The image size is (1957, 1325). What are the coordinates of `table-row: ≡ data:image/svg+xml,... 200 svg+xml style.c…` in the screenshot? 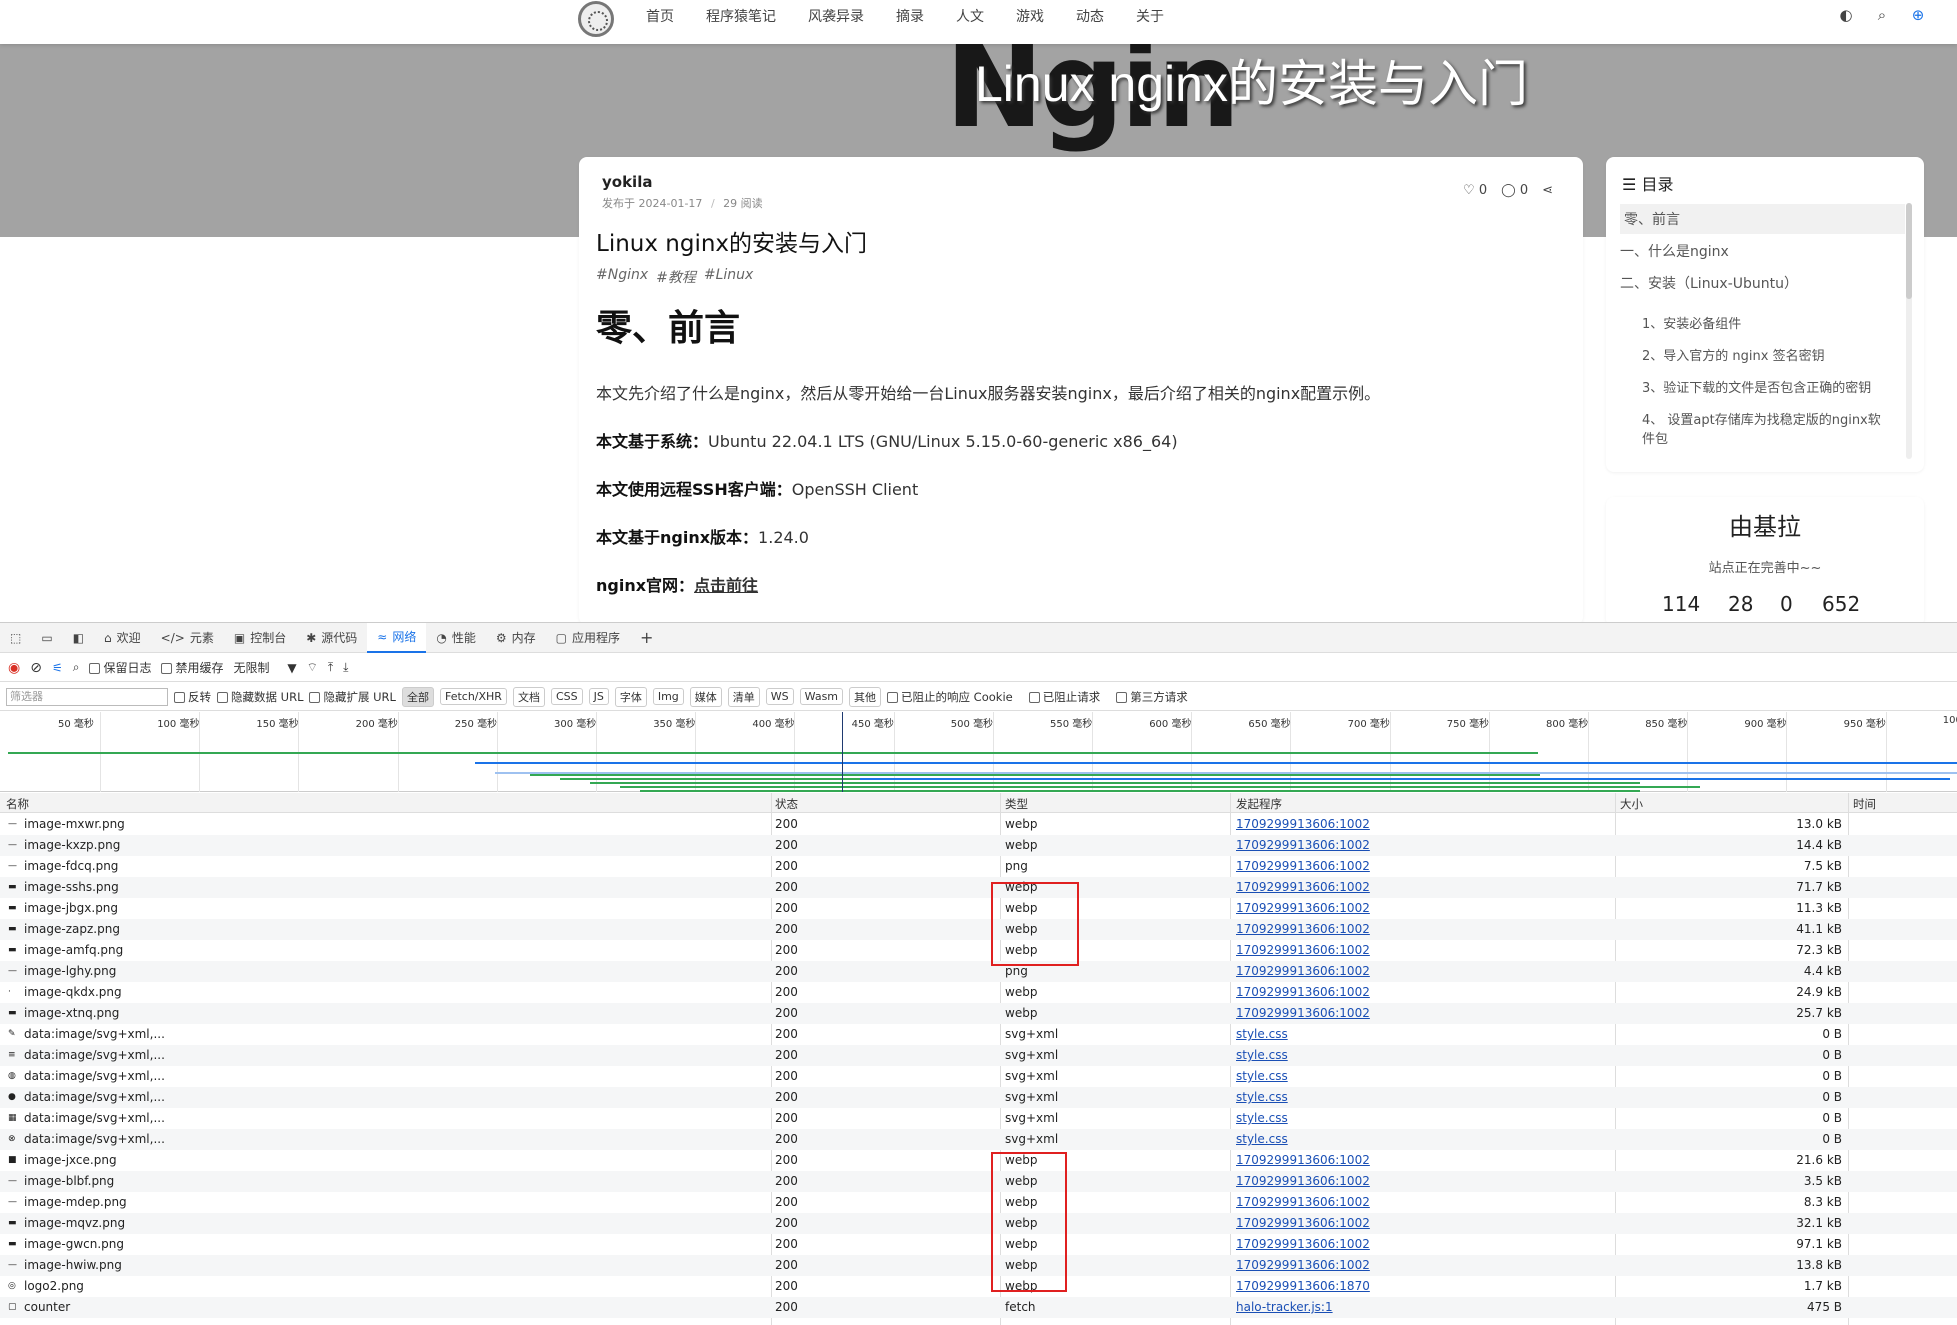 It's located at (978, 1055).